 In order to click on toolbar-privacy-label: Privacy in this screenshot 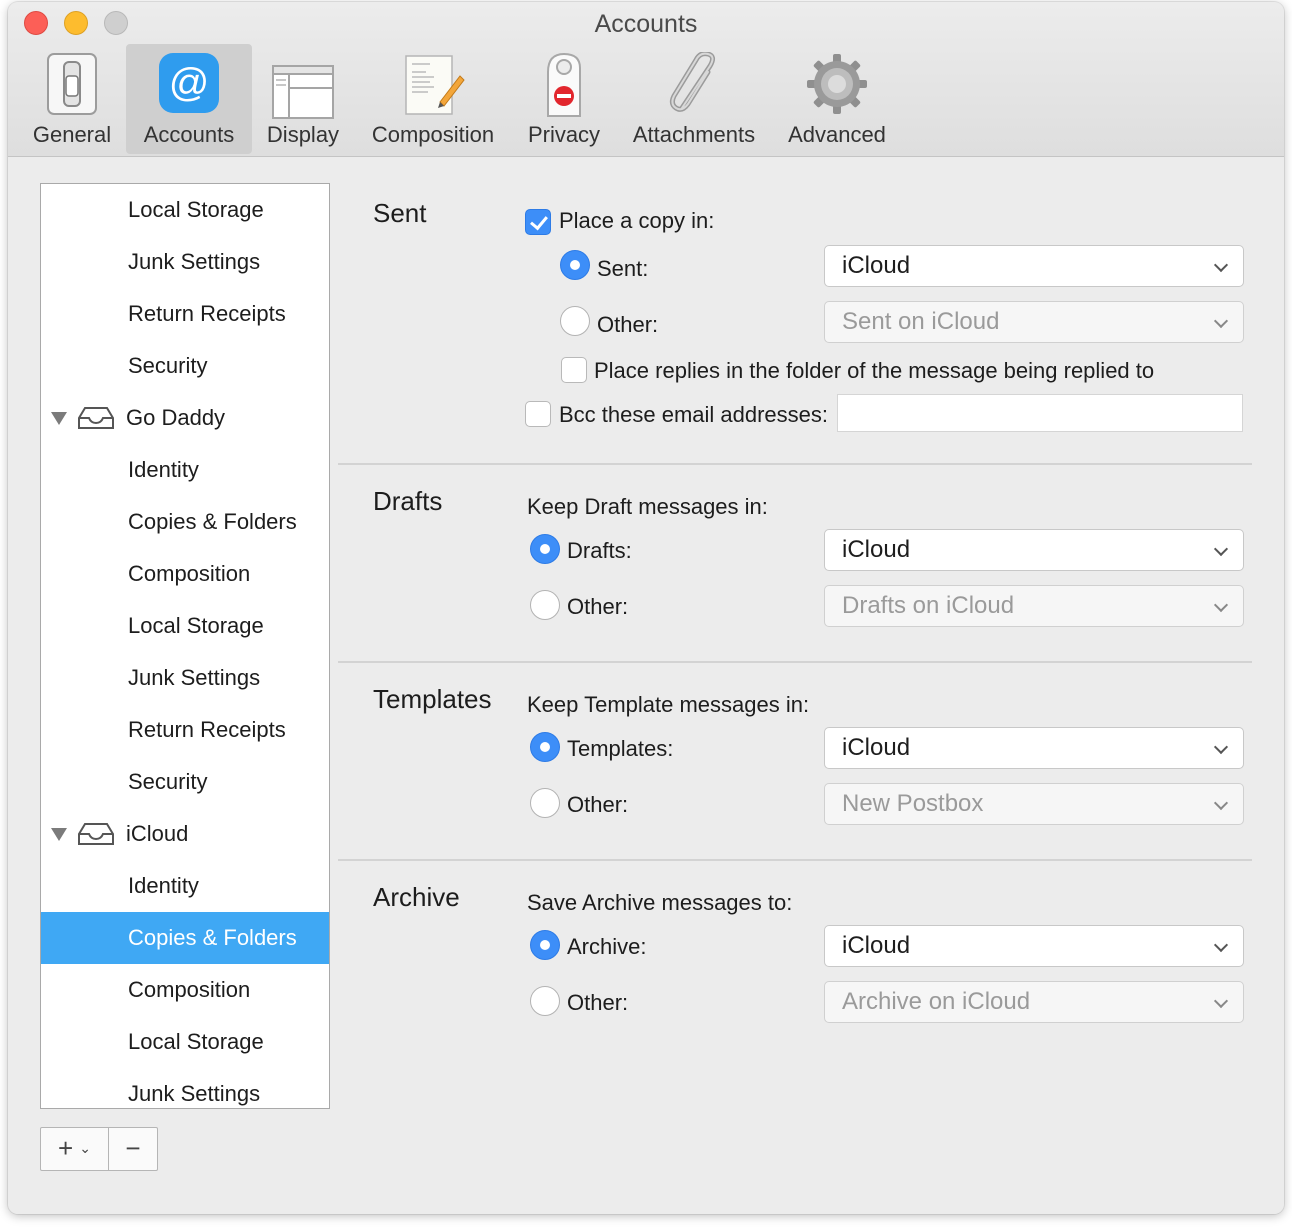, I will do `click(564, 134)`.